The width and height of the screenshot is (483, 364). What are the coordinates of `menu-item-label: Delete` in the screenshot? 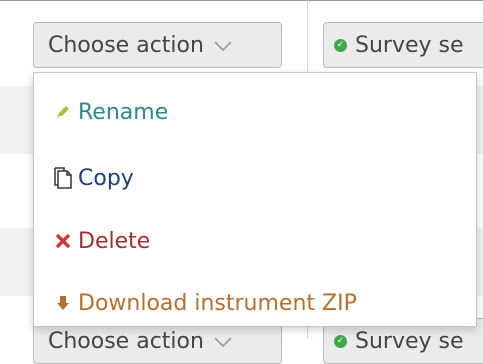 It's located at (114, 241).